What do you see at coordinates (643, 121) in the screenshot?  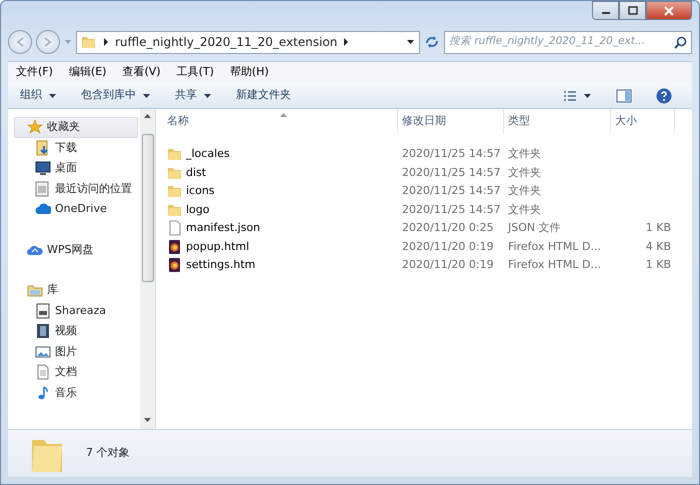 I see `column-header: 大小` at bounding box center [643, 121].